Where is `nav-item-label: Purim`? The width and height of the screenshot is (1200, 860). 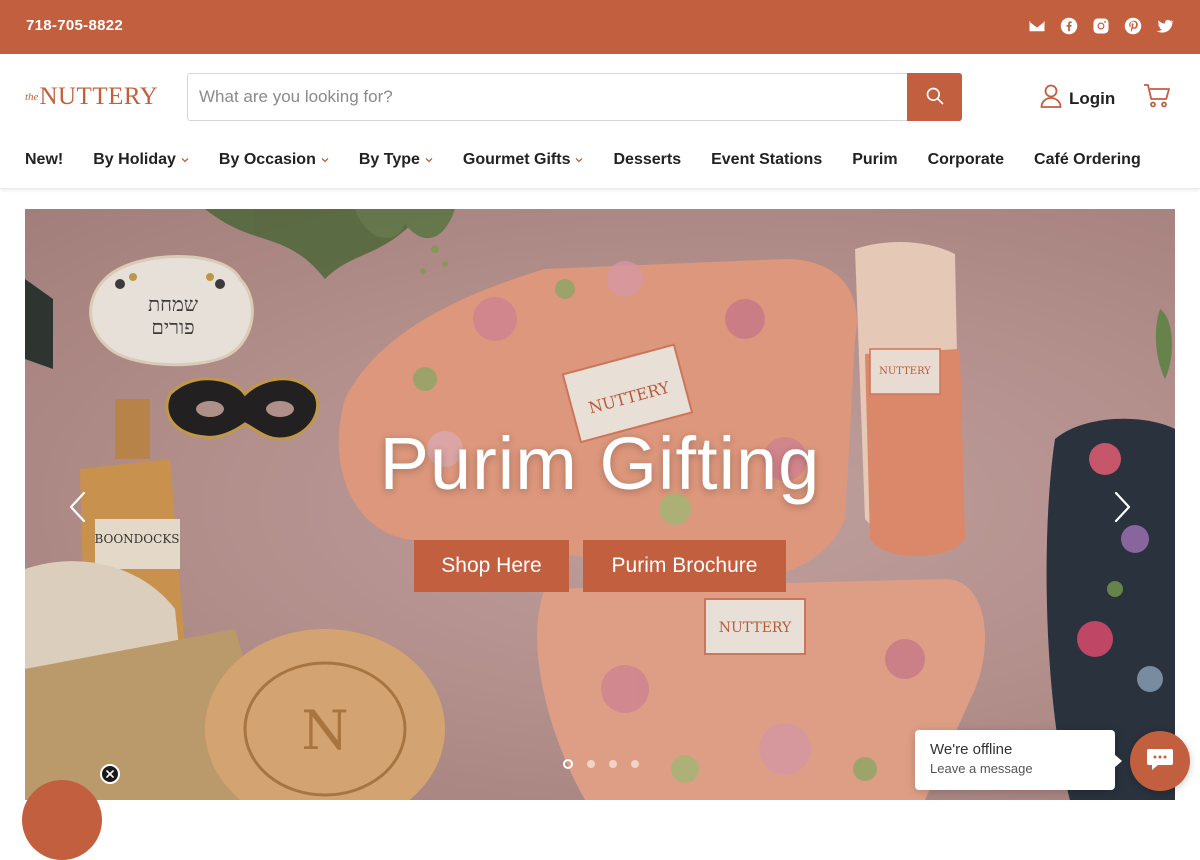 nav-item-label: Purim is located at coordinates (875, 159).